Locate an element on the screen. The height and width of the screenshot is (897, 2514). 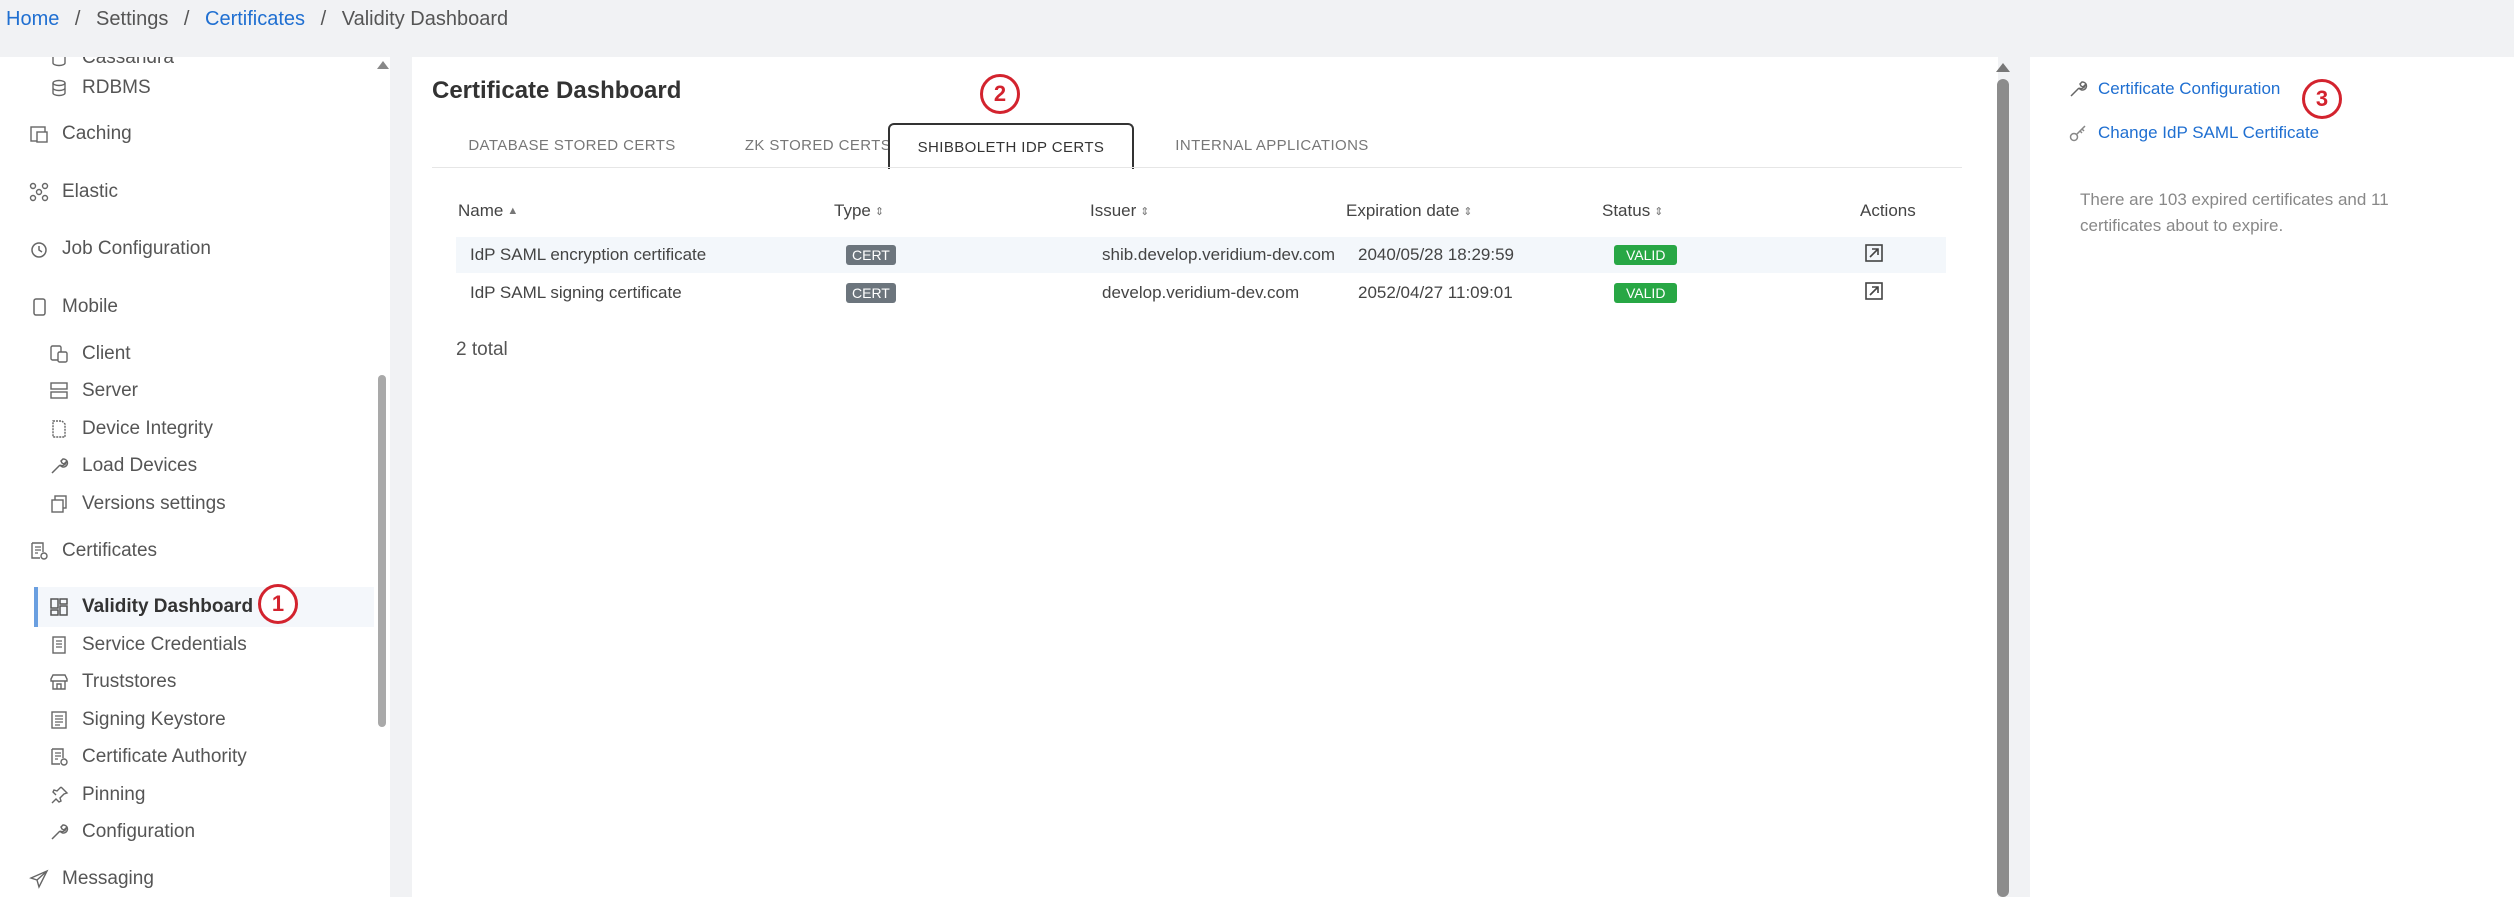
store-icon is located at coordinates (59, 682).